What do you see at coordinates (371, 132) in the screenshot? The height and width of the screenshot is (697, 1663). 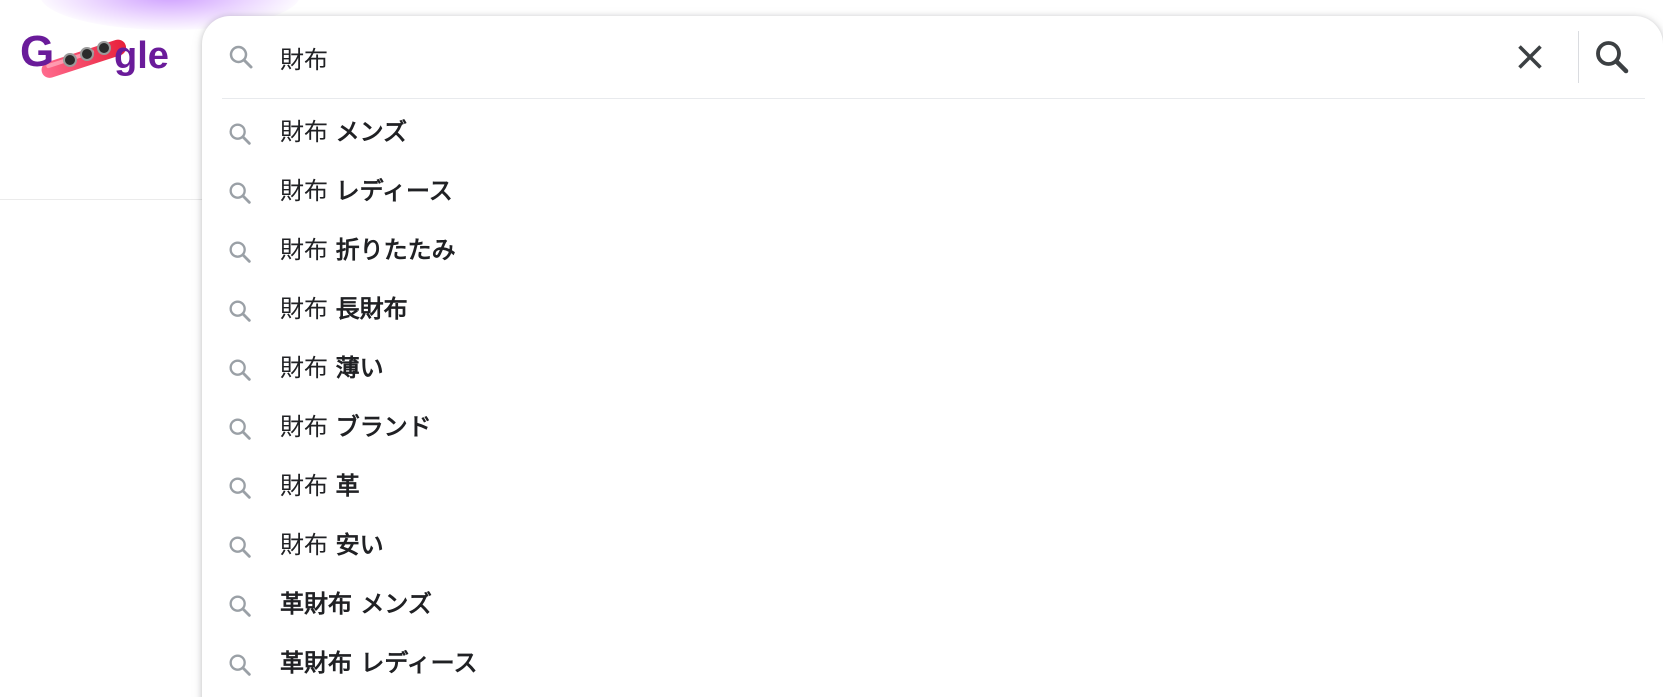 I see `suggestion-completion: メンズ` at bounding box center [371, 132].